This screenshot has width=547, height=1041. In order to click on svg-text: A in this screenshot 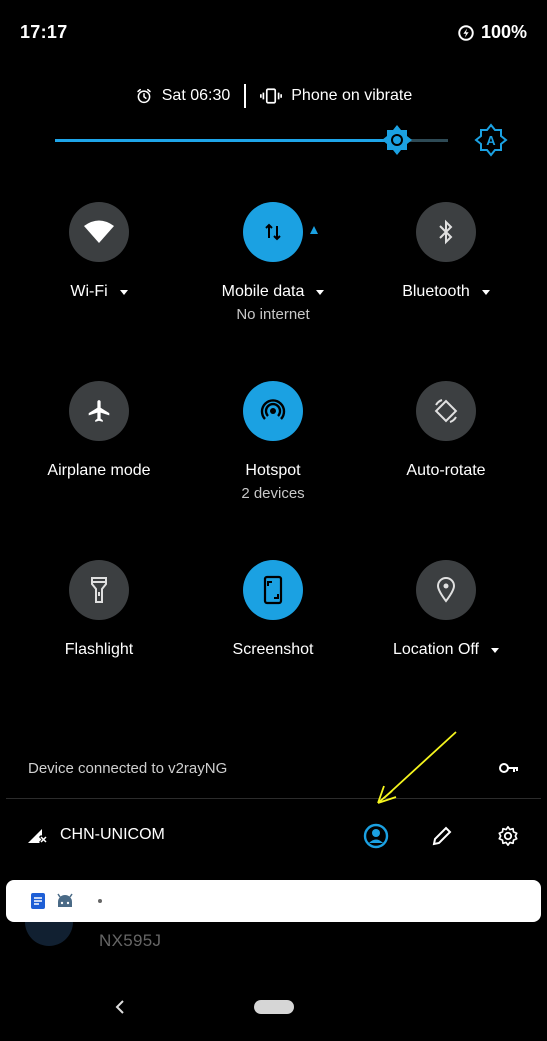, I will do `click(491, 140)`.